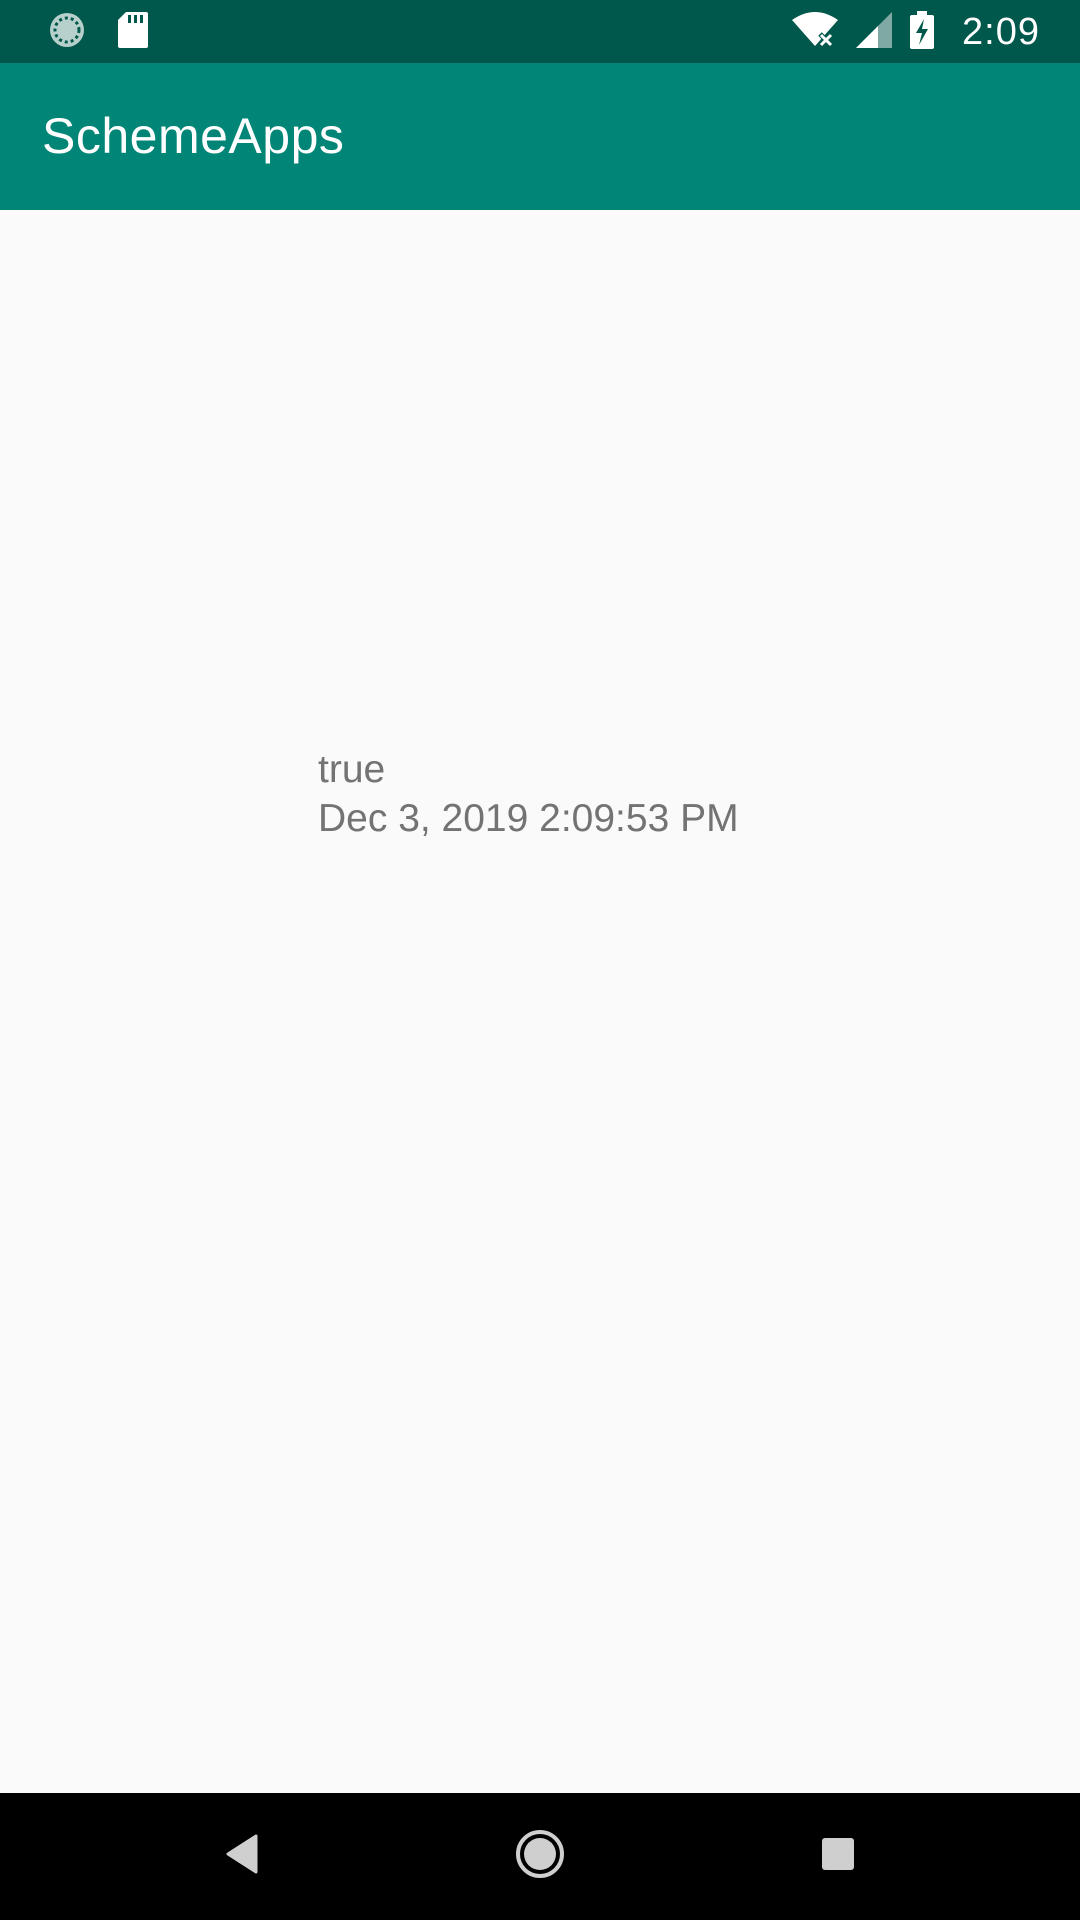 This screenshot has height=1920, width=1080. I want to click on wifi-off-icon, so click(815, 32).